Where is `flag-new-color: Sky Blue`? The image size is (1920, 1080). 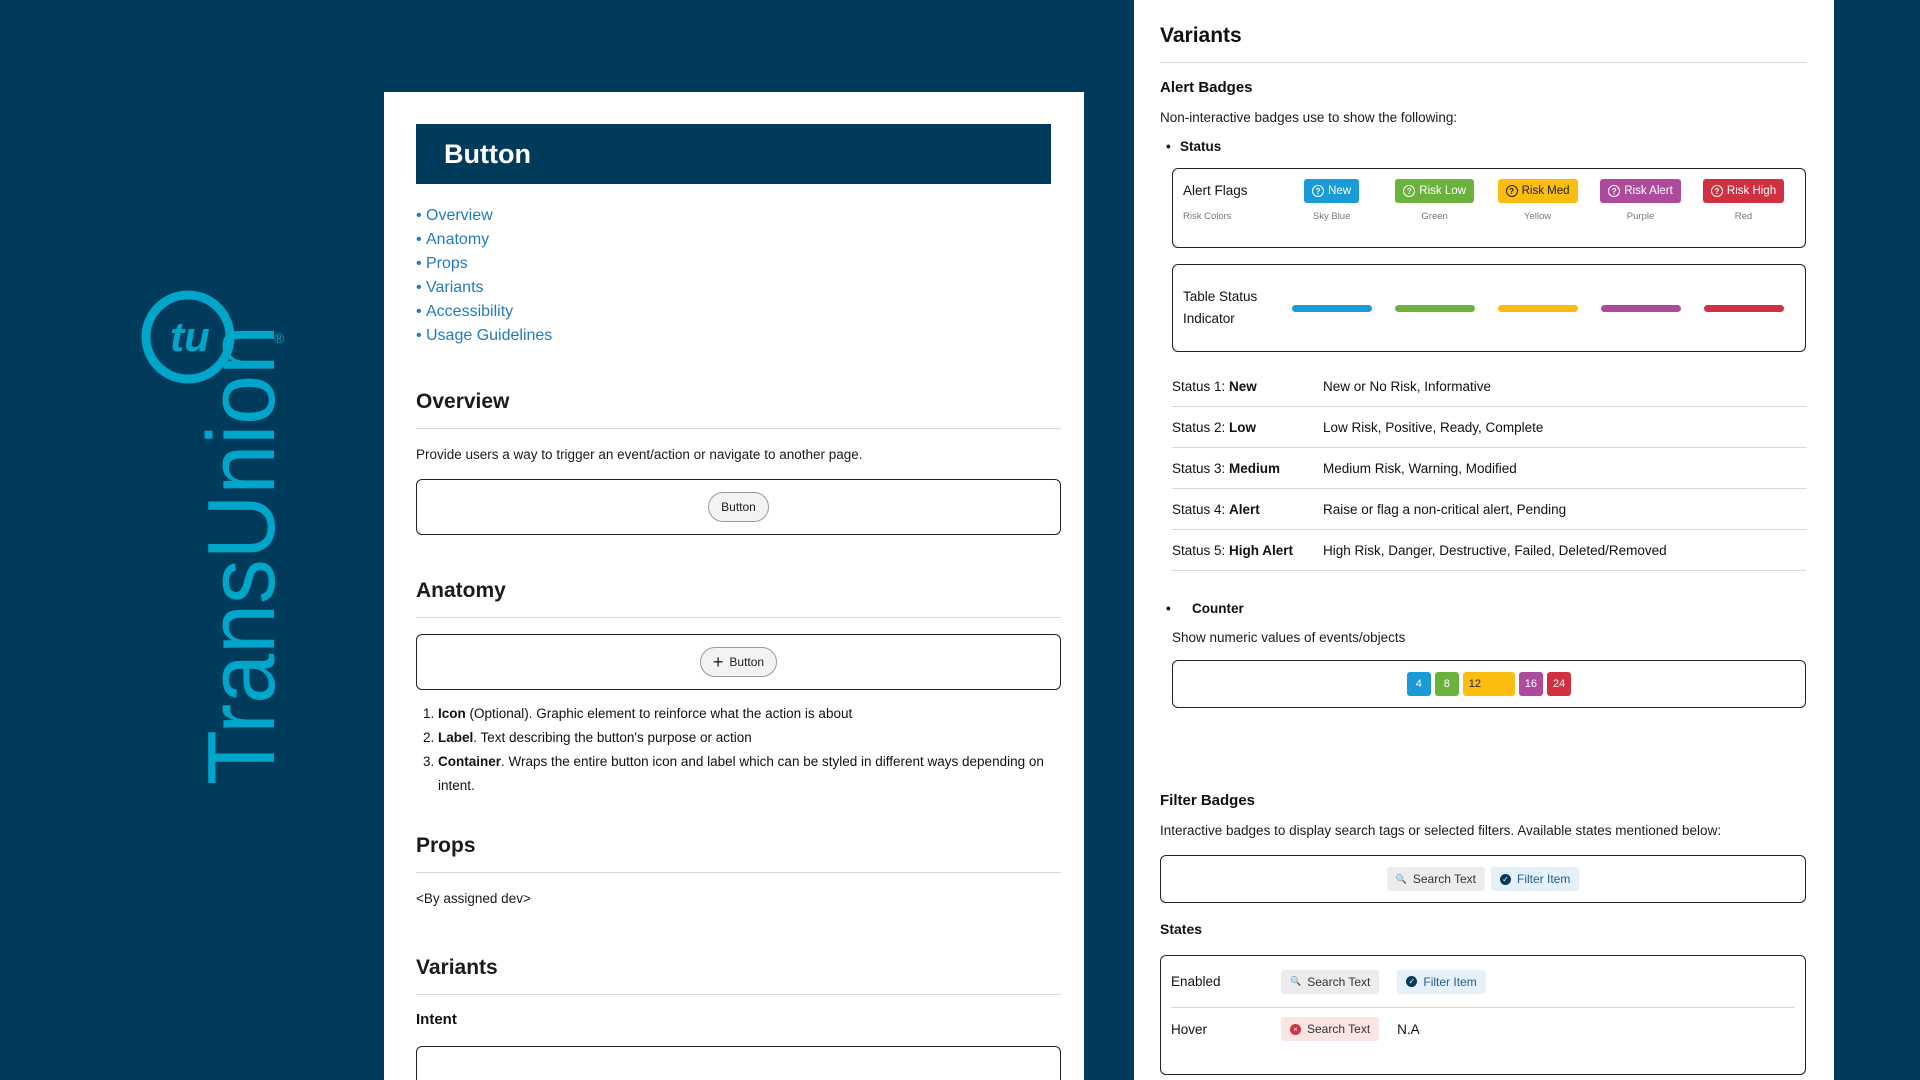 flag-new-color: Sky Blue is located at coordinates (1331, 216).